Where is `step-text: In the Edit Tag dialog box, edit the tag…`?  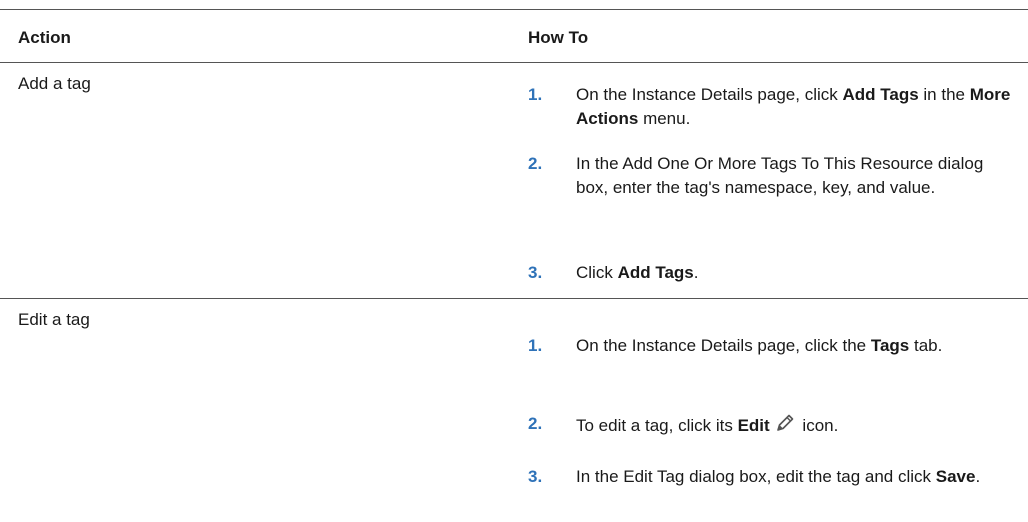
step-text: In the Edit Tag dialog box, edit the tag… is located at coordinates (778, 476).